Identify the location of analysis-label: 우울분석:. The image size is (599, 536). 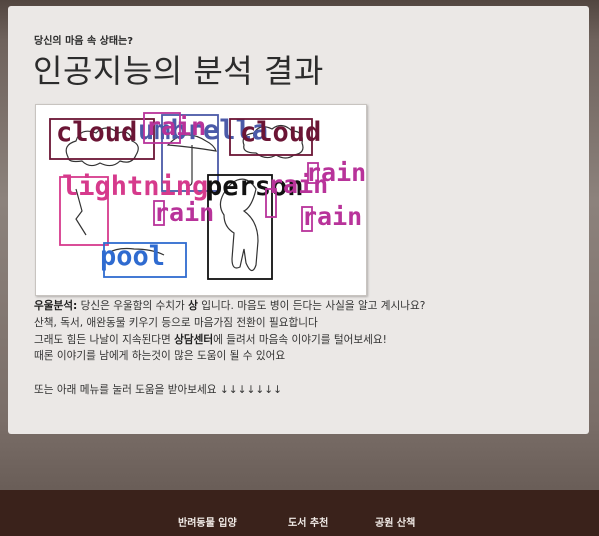
(56, 306).